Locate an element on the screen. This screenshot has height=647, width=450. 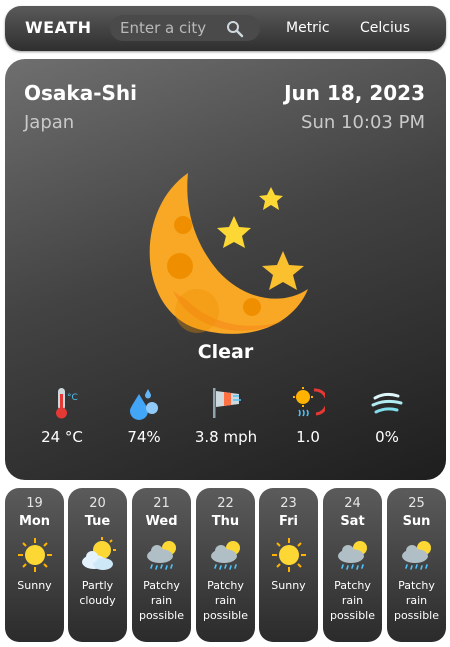
moon-stars-icon is located at coordinates (228, 253).